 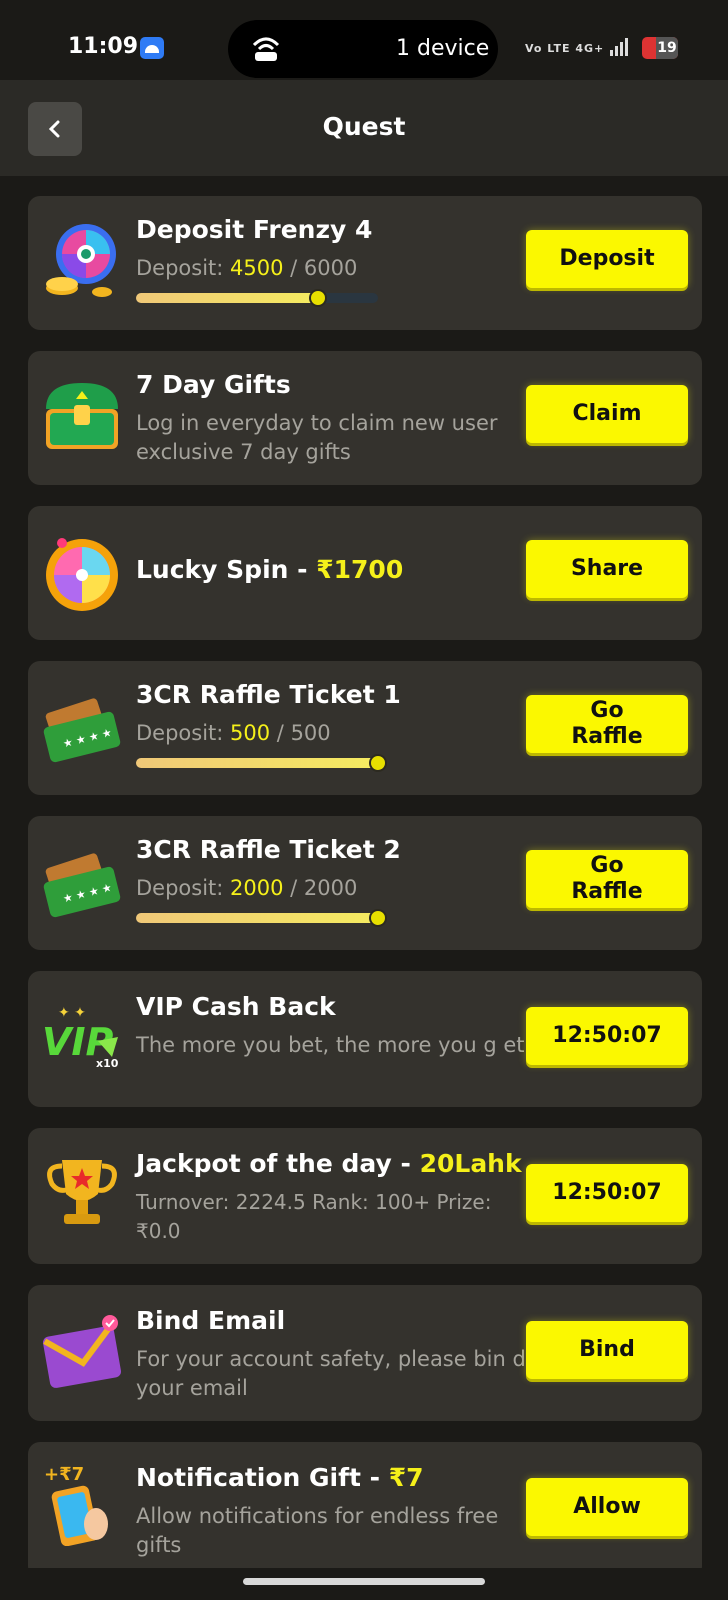 What do you see at coordinates (226, 569) in the screenshot?
I see `quest-title-text: Lucky Spin -` at bounding box center [226, 569].